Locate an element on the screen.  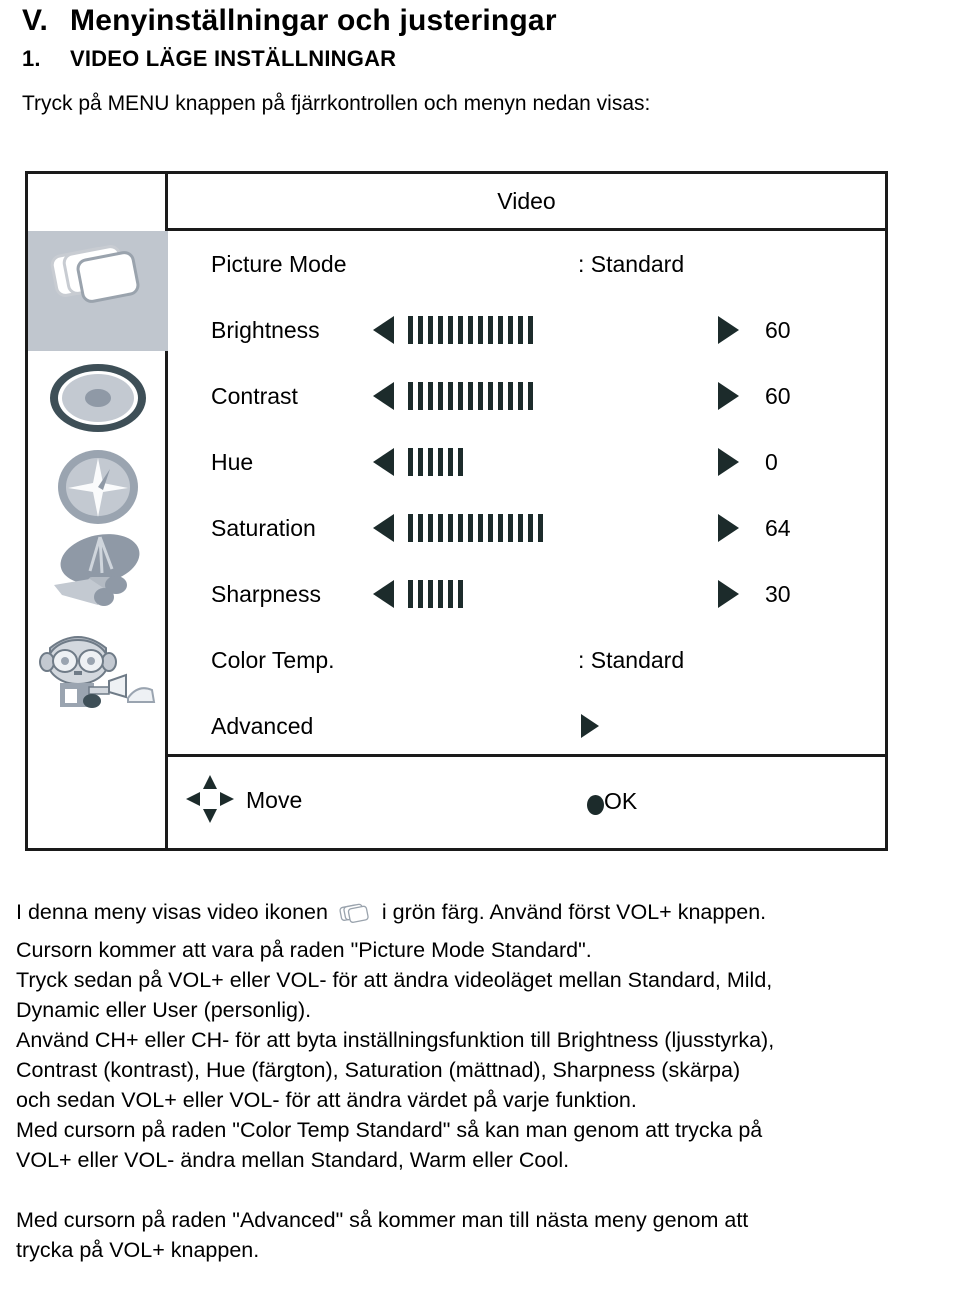
osd-row: Contrast 60 is located at coordinates (526, 396).